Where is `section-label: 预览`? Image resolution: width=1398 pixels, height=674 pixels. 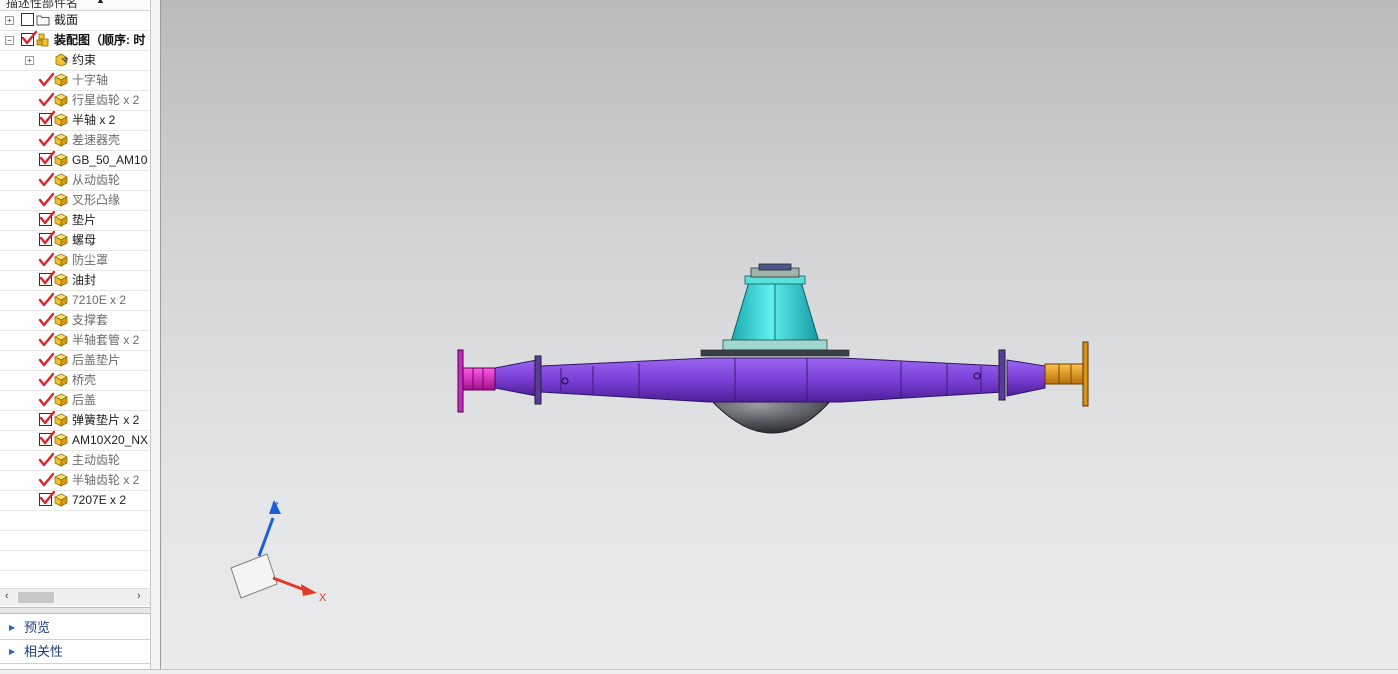
section-label: 预览 is located at coordinates (37, 627).